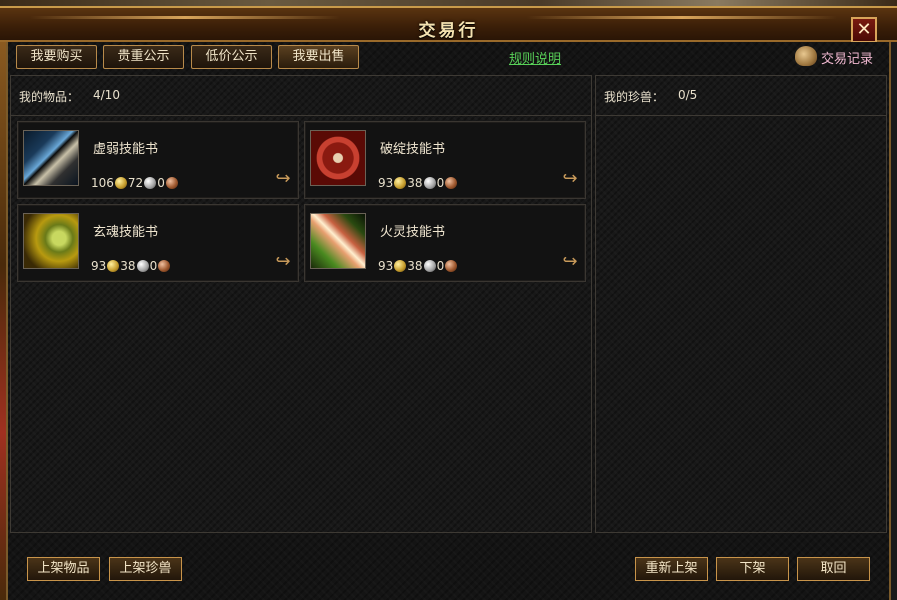  I want to click on scroll-icon, so click(806, 56).